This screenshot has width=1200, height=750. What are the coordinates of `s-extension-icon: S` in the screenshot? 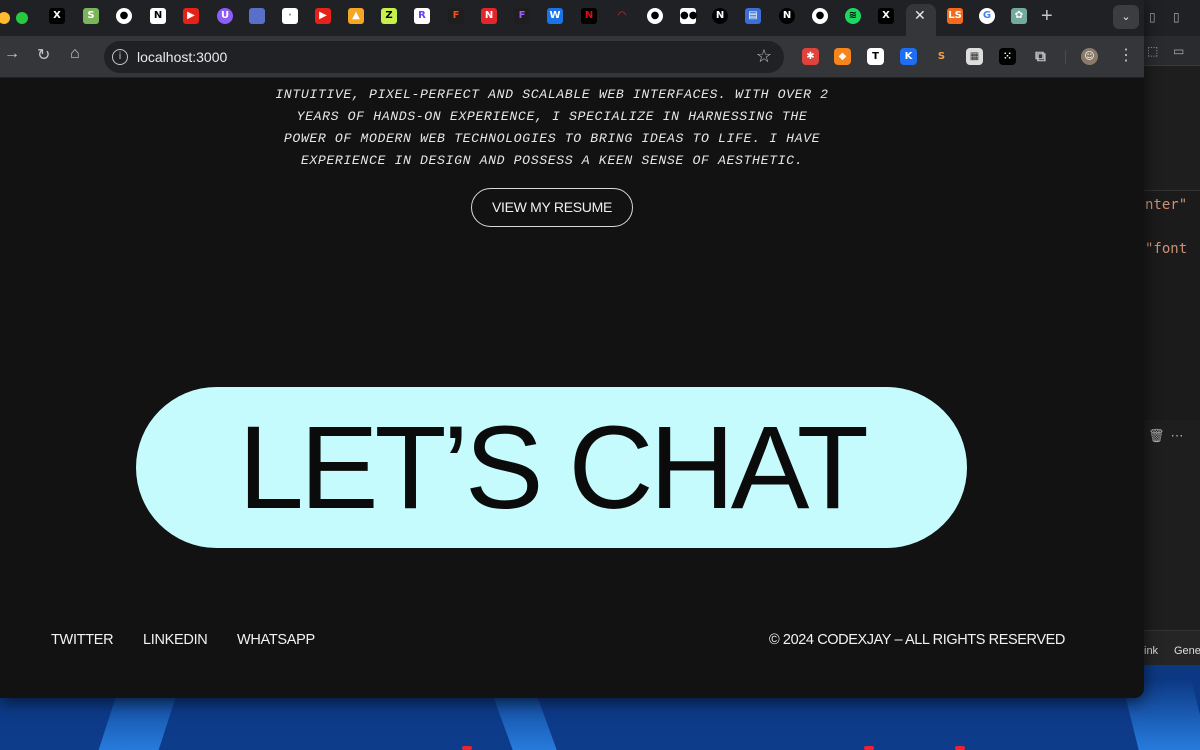 It's located at (941, 56).